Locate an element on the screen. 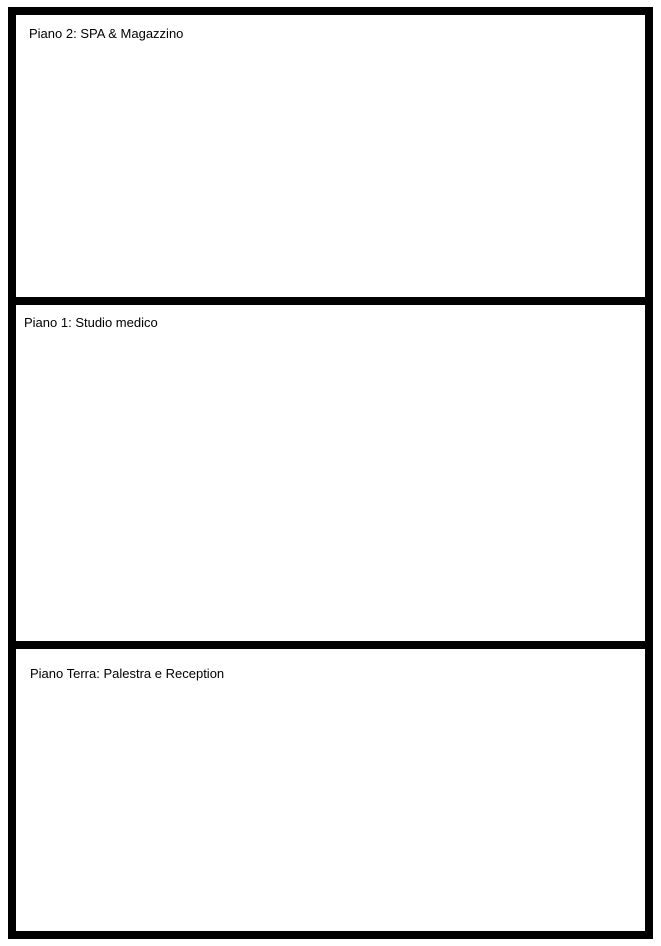 The height and width of the screenshot is (946, 661). floor-1-label: Piano 1: Studio medico is located at coordinates (91, 322).